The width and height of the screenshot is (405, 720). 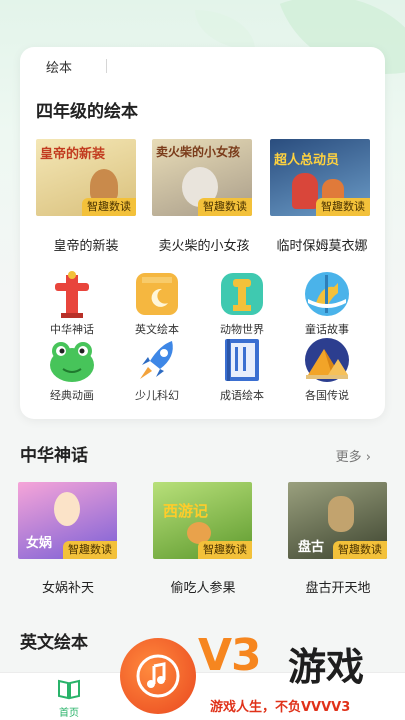 I want to click on book-title: 皇帝的新装, so click(x=86, y=244).